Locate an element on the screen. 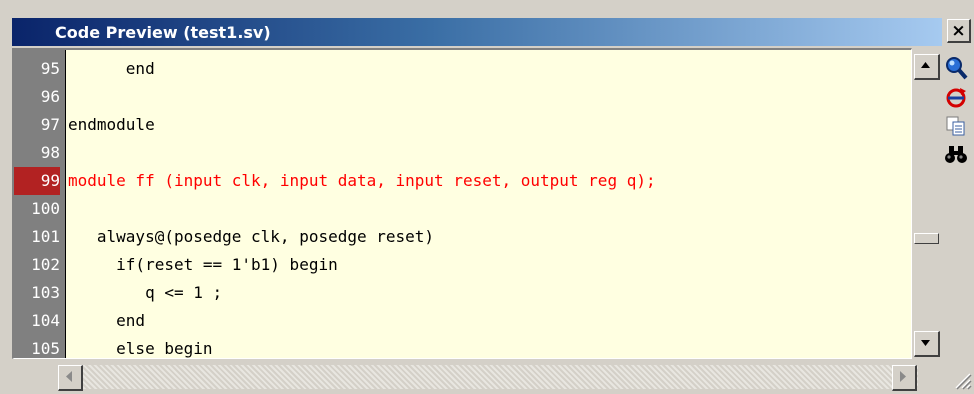  close-button: × is located at coordinates (959, 31).